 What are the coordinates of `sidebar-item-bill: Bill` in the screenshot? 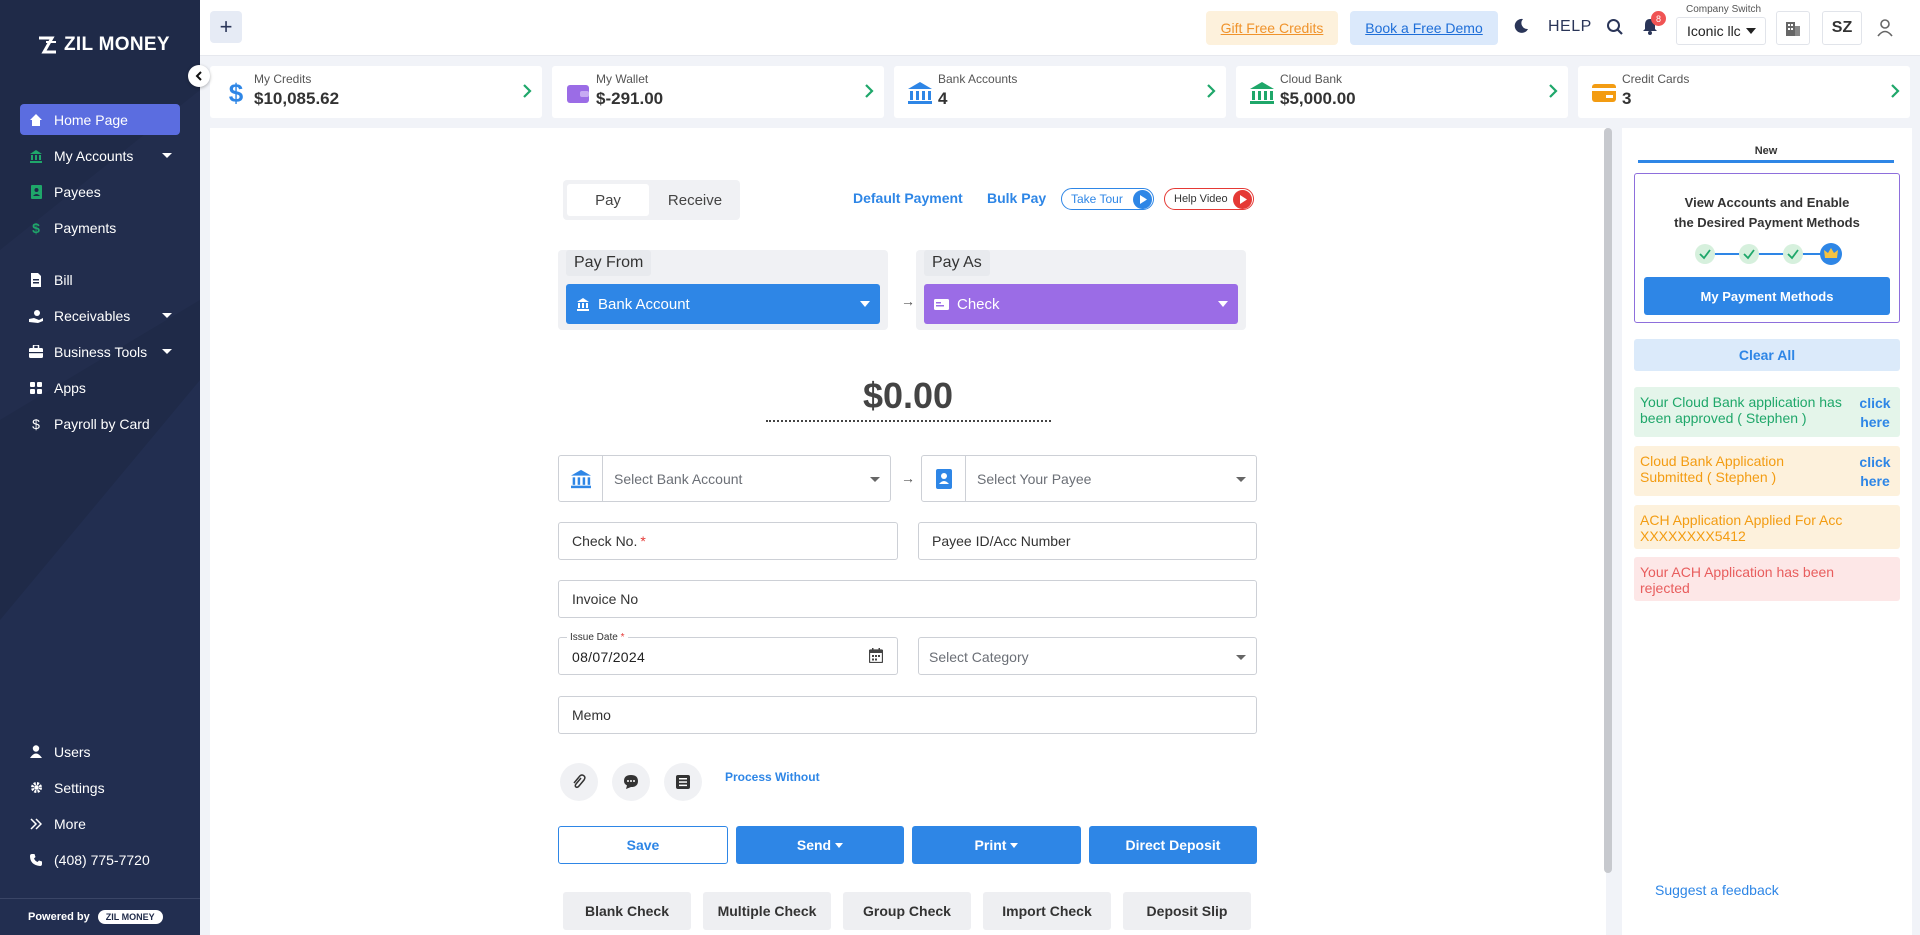 It's located at (100, 279).